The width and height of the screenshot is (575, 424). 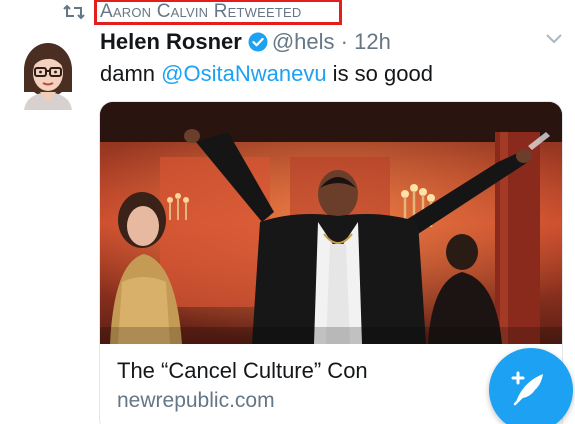 I want to click on author-name: Helen Rosner, so click(x=171, y=41).